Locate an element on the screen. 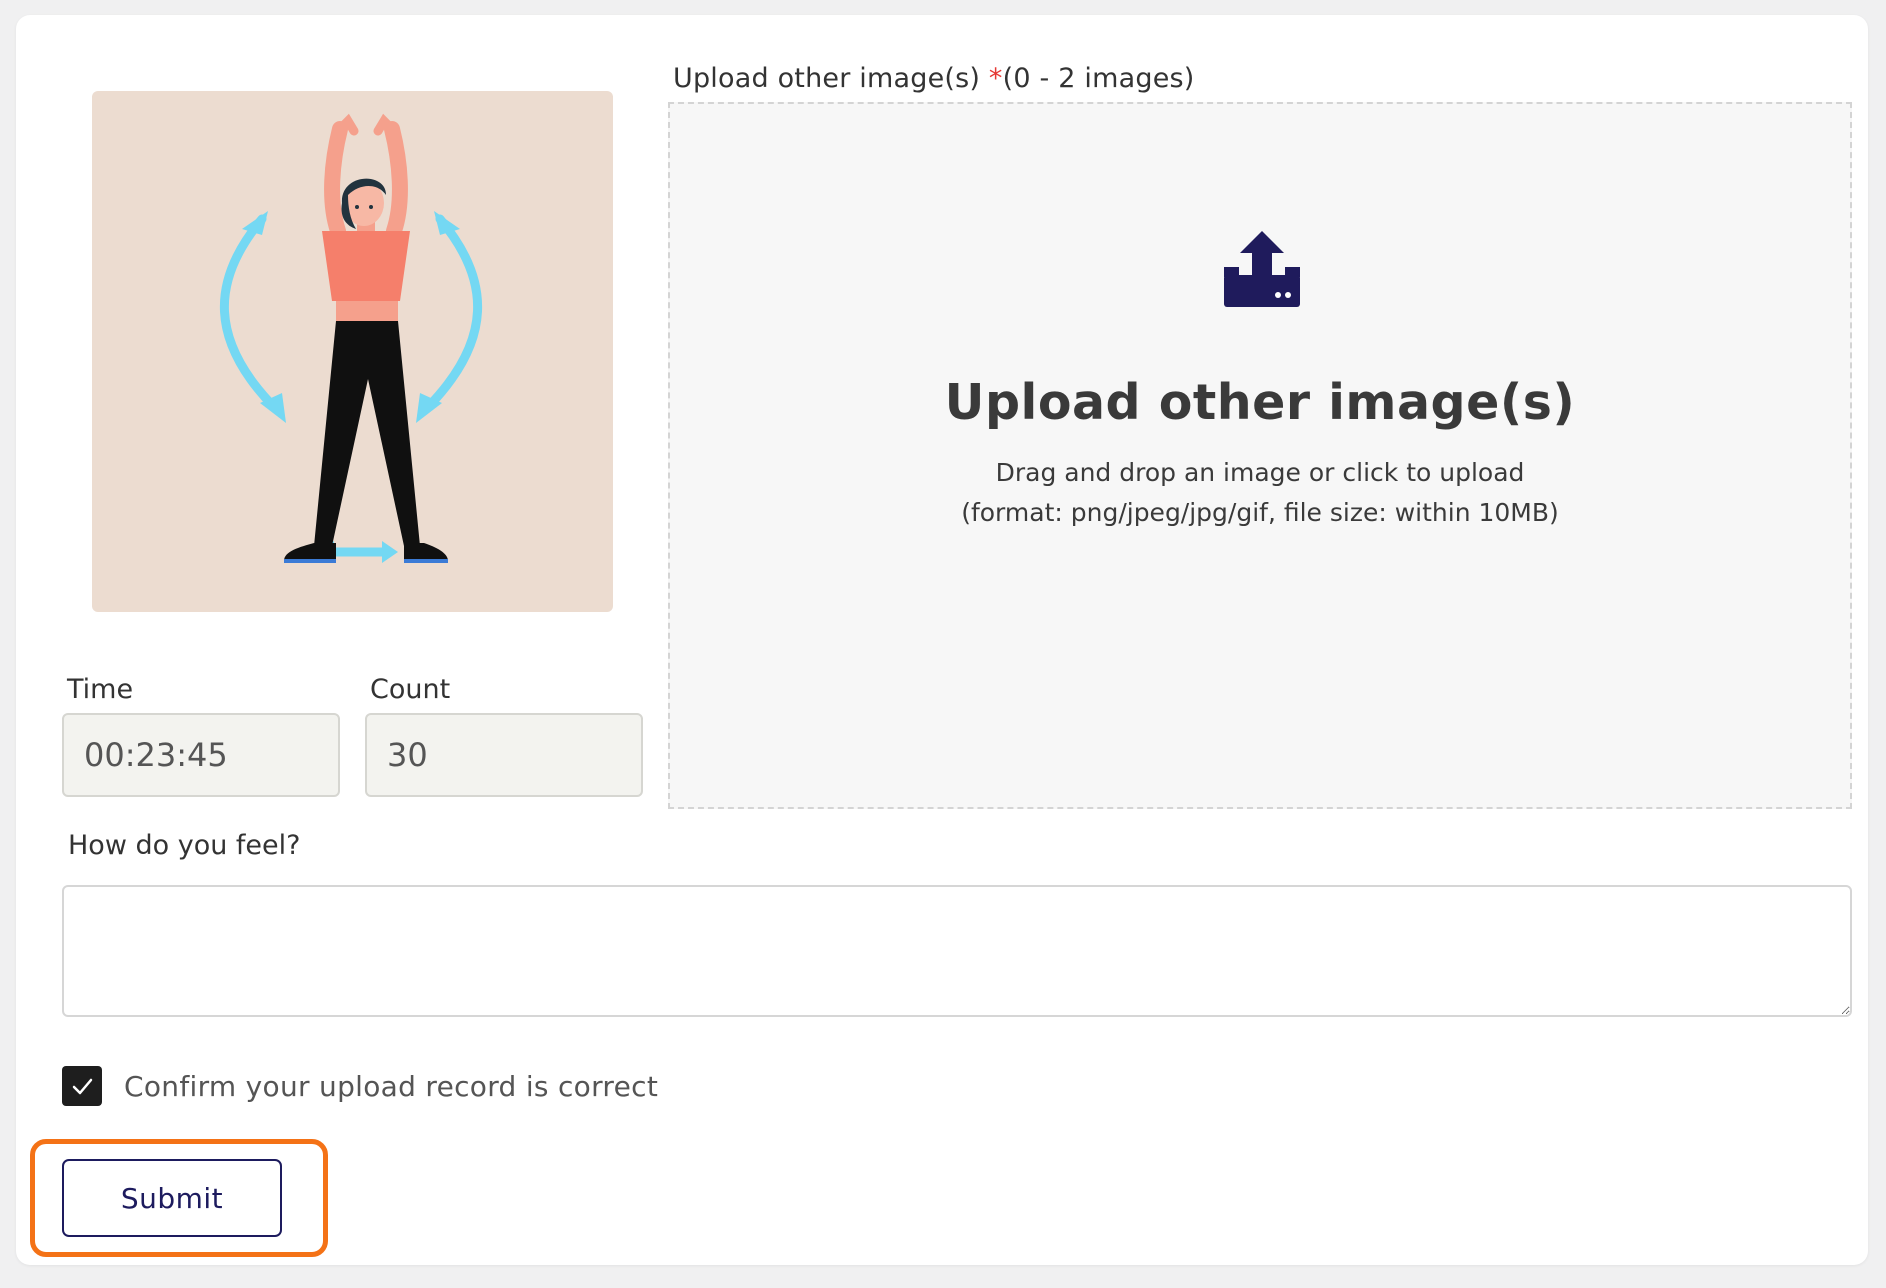 The height and width of the screenshot is (1288, 1886). feel-textarea is located at coordinates (957, 951).